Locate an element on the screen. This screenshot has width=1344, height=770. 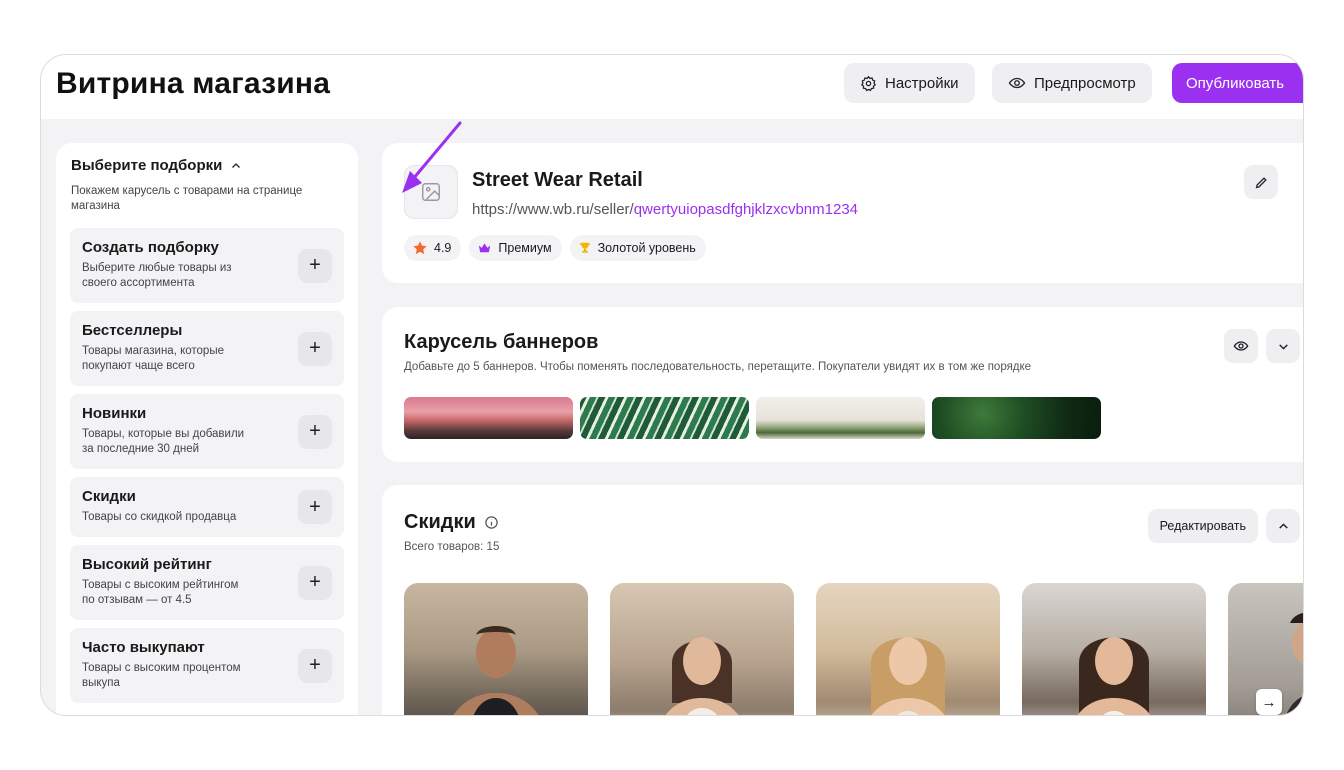
edit-shop-button is located at coordinates (1261, 182).